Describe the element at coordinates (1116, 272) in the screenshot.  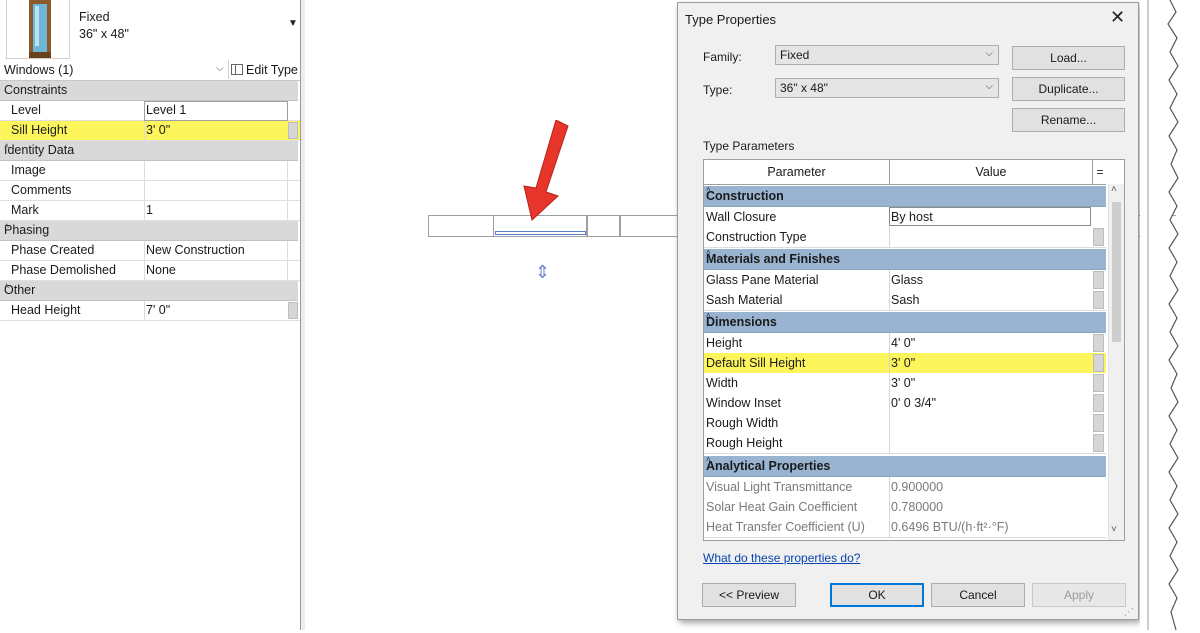
I see `scrollbar-thumb` at that location.